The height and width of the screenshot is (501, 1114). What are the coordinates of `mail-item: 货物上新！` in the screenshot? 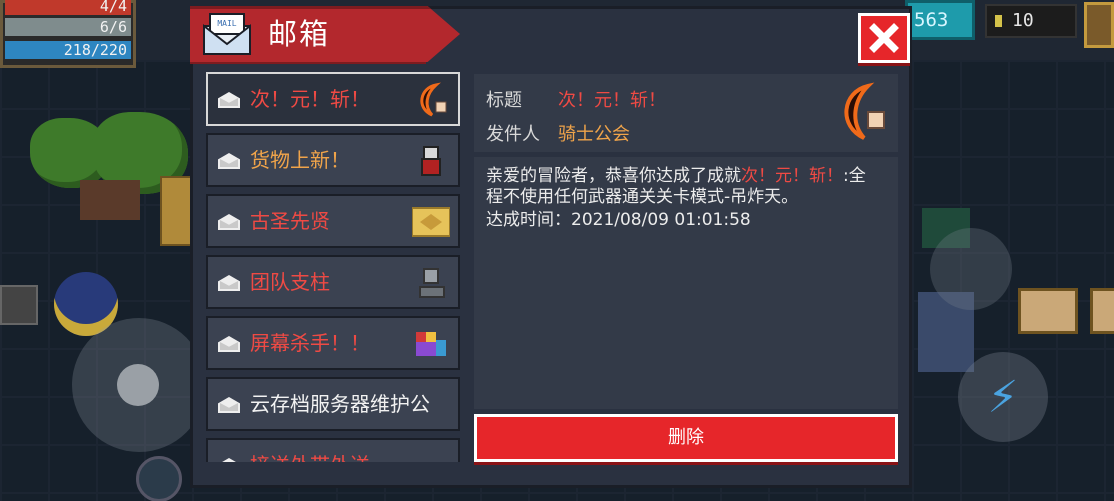 It's located at (333, 160).